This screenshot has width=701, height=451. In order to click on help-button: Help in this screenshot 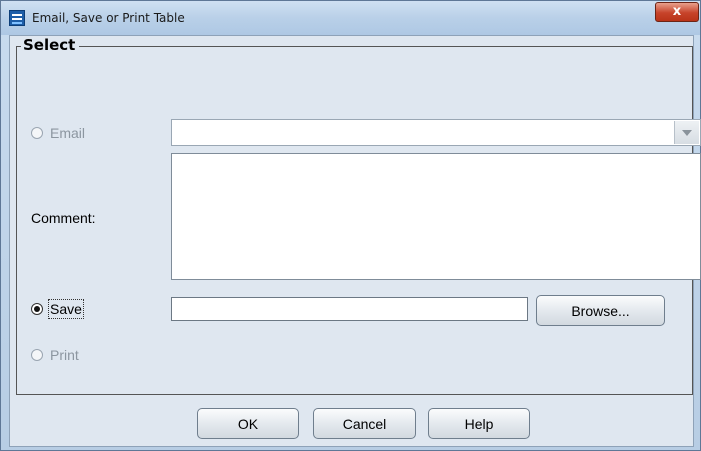, I will do `click(479, 423)`.